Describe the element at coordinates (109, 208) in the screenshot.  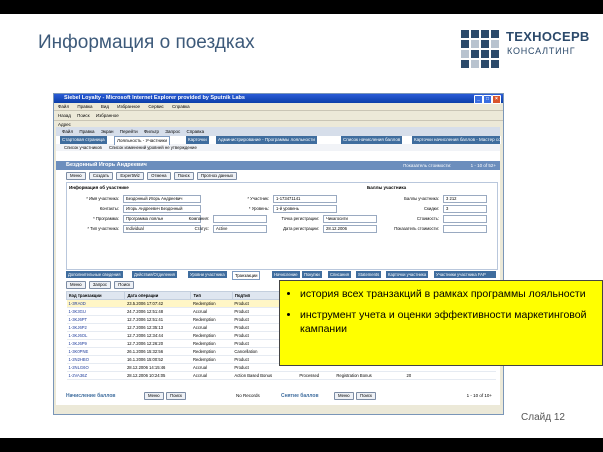
I see `contact-label: Контакты:` at that location.